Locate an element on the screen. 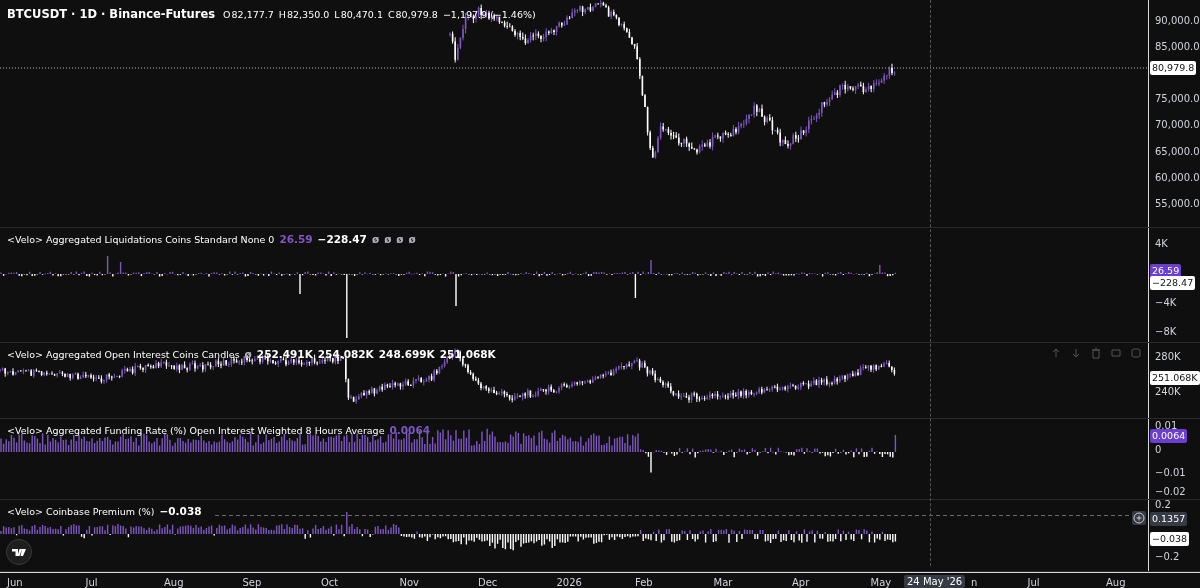 This screenshot has height=588, width=1200. axis-label: −0.02 is located at coordinates (1170, 492).